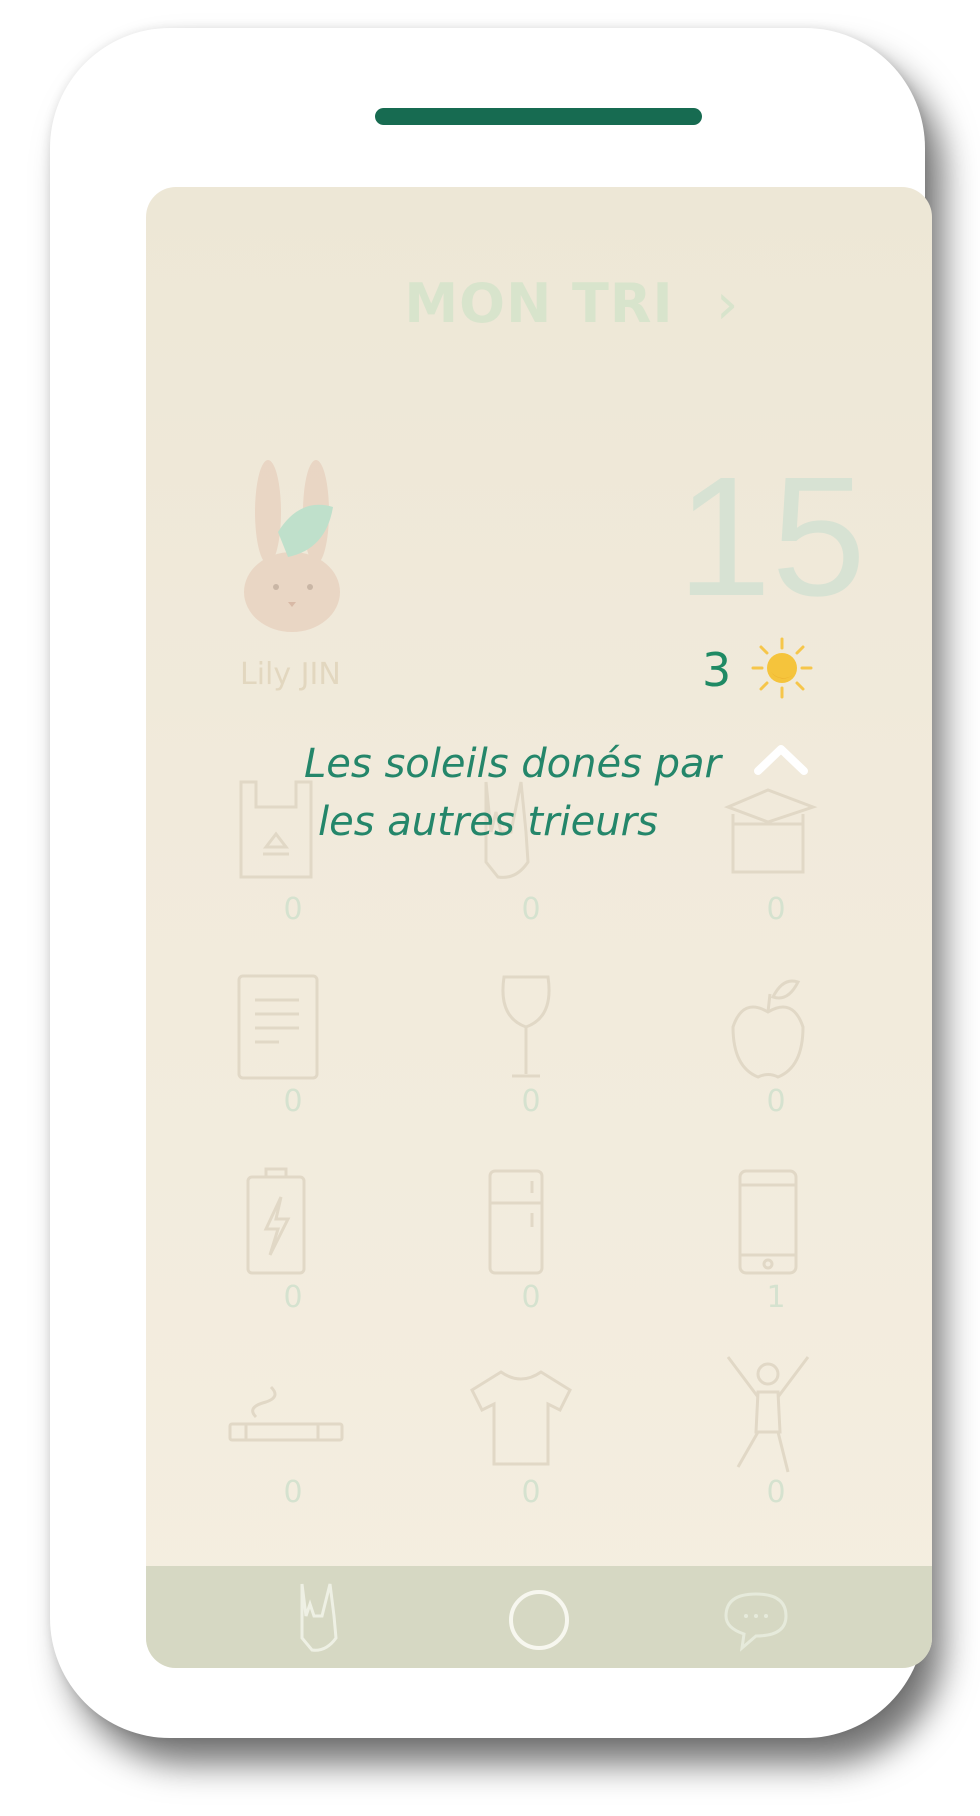 This screenshot has width=980, height=1816. Describe the element at coordinates (276, 1222) in the screenshot. I see `battery-icon` at that location.